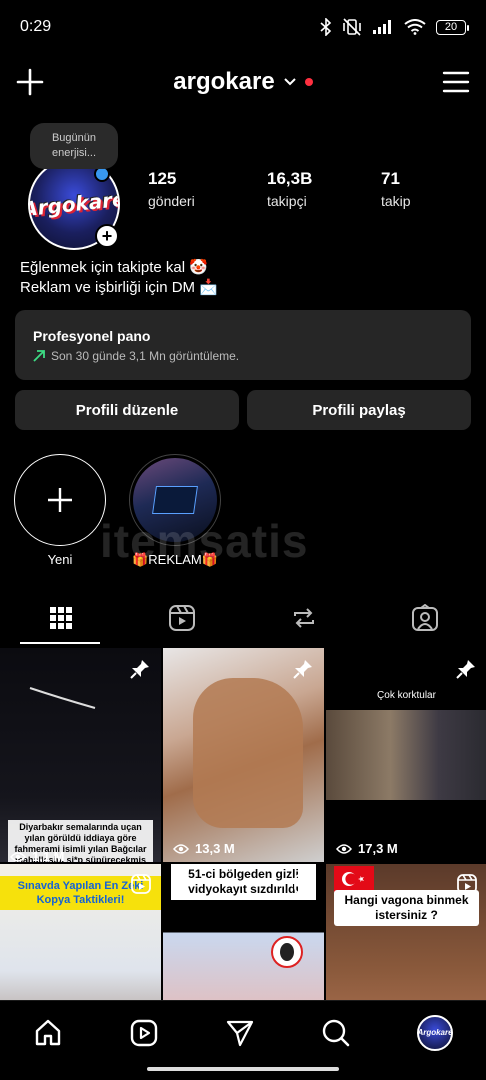 The height and width of the screenshot is (1080, 486). What do you see at coordinates (48, 1033) in the screenshot?
I see `home-icon` at bounding box center [48, 1033].